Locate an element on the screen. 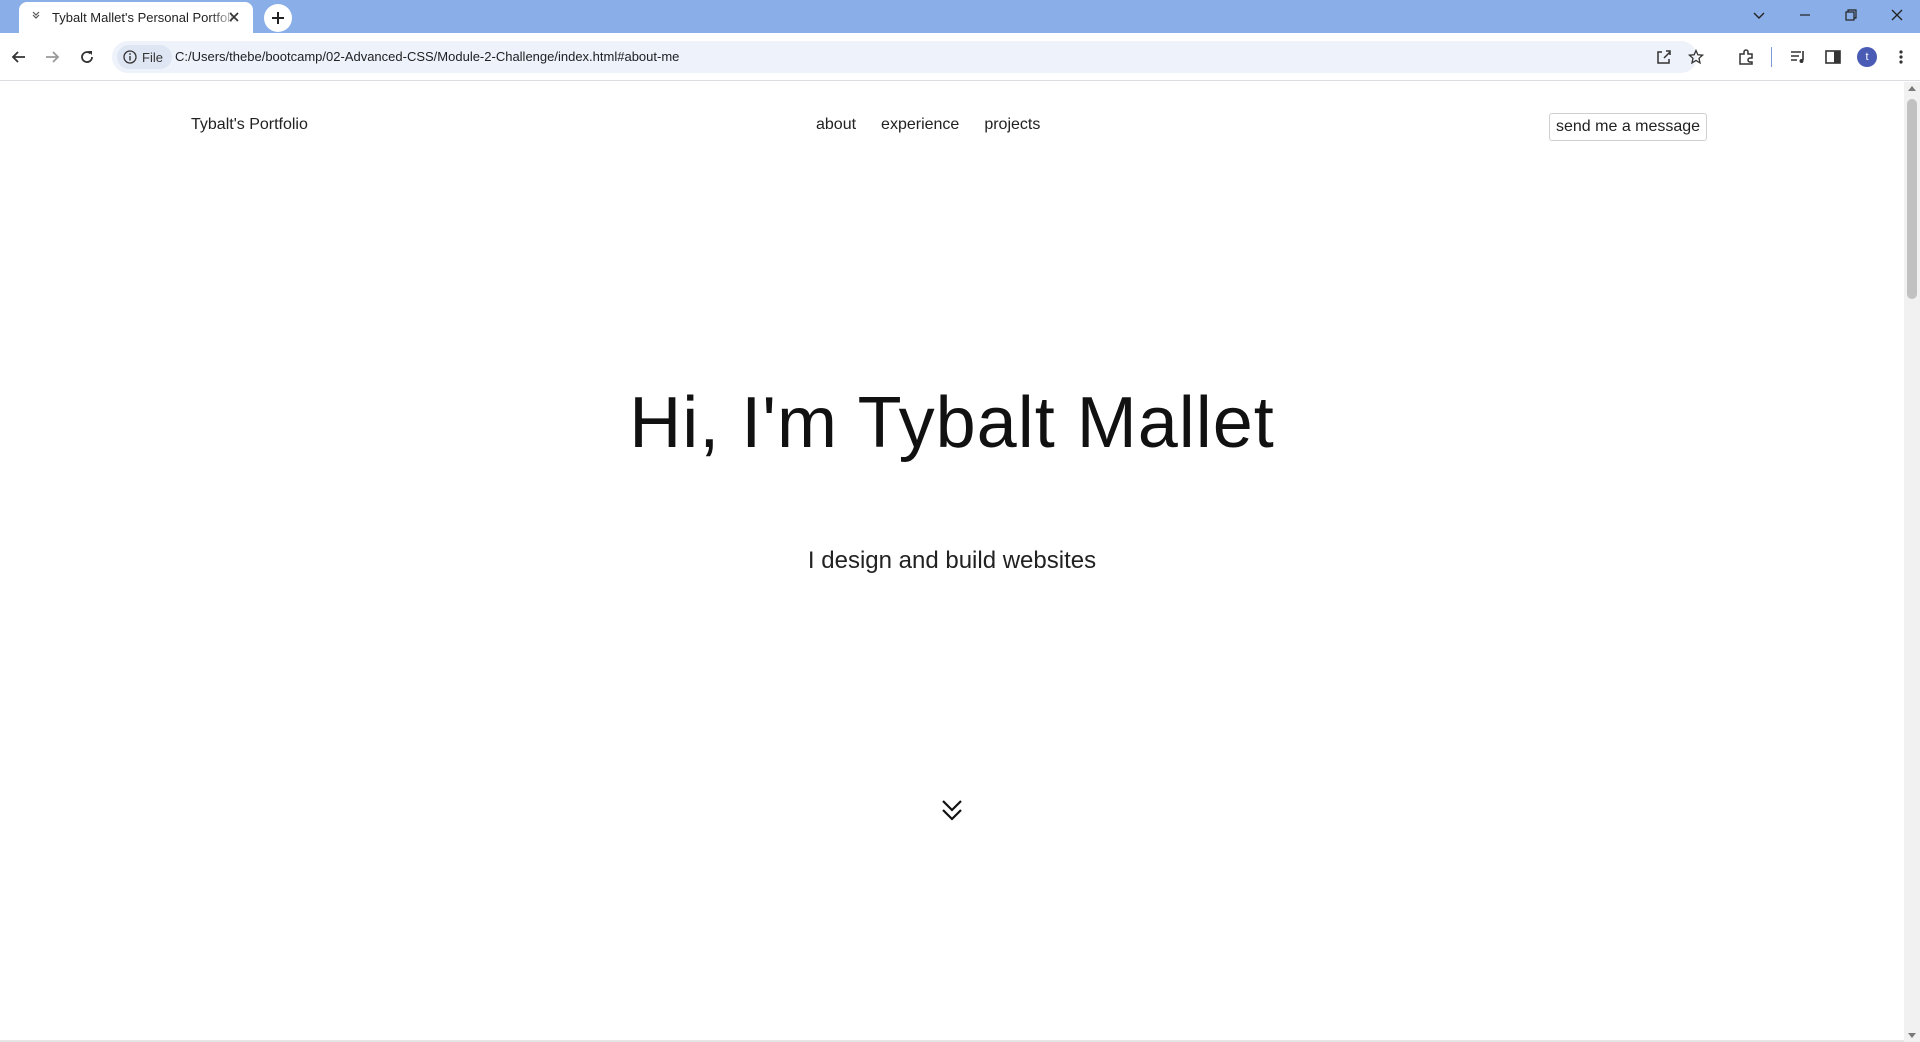 The height and width of the screenshot is (1042, 1920). send-message-button: send me a message is located at coordinates (1628, 127).